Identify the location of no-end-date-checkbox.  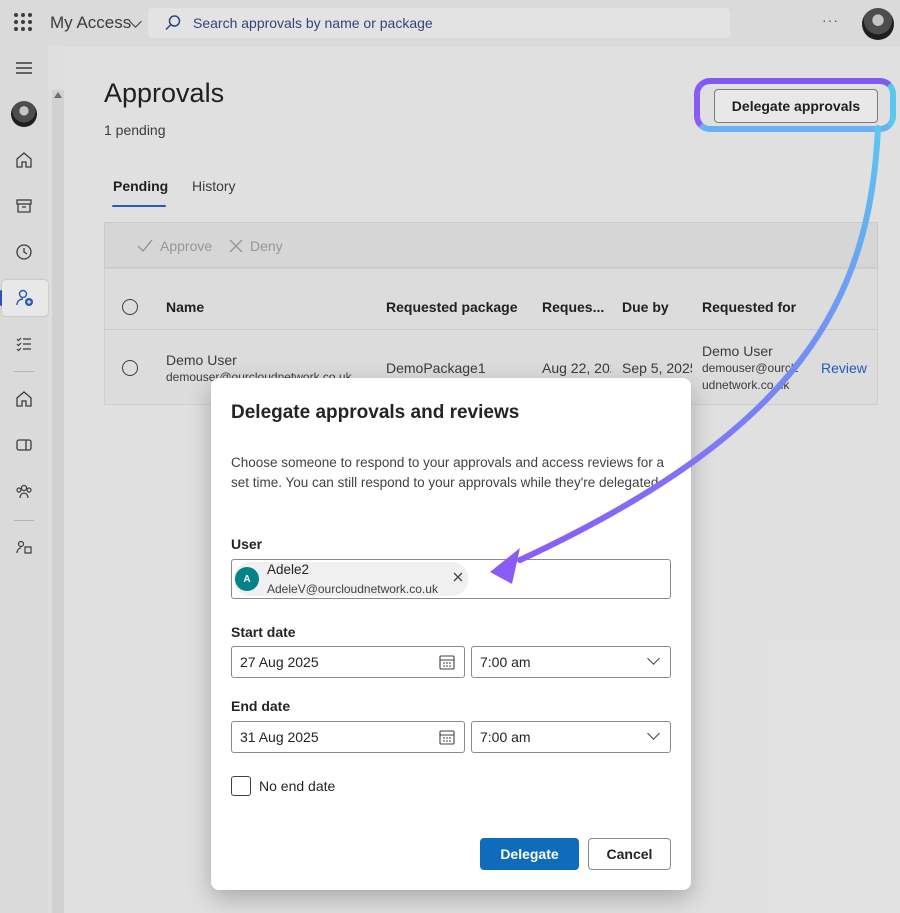
(241, 786).